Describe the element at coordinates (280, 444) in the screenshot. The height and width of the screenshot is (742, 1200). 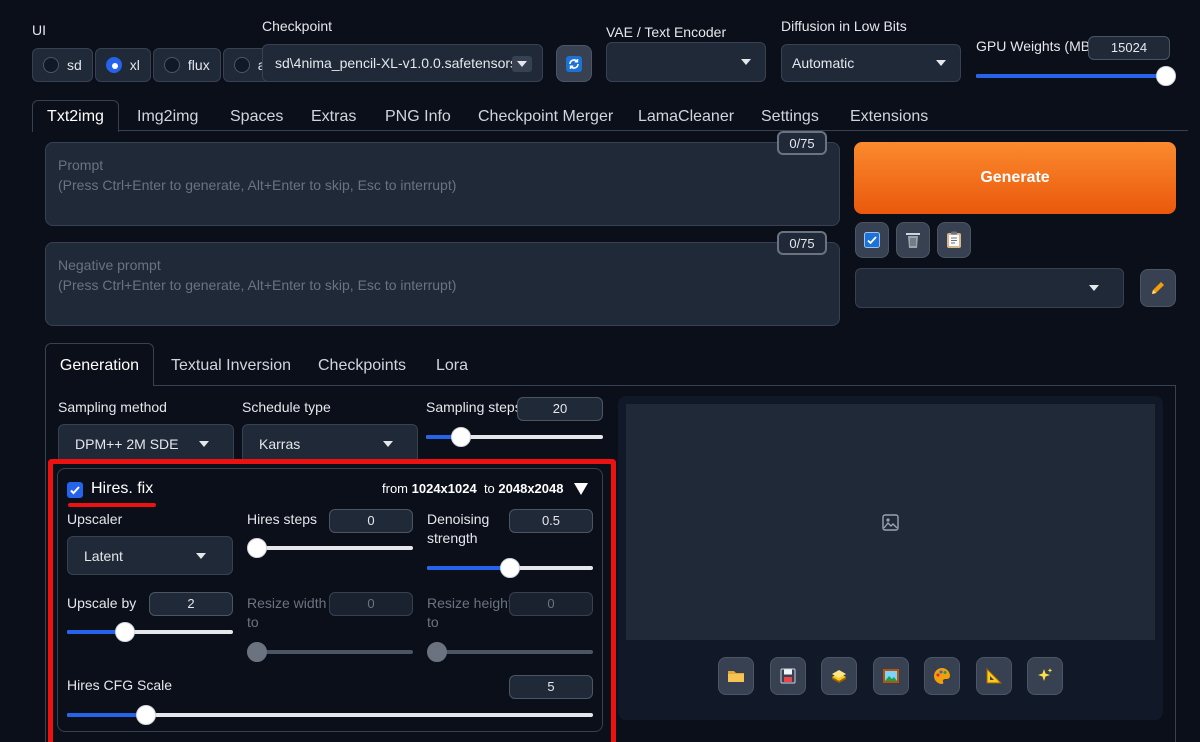
I see `schedule-type-value: Karras` at that location.